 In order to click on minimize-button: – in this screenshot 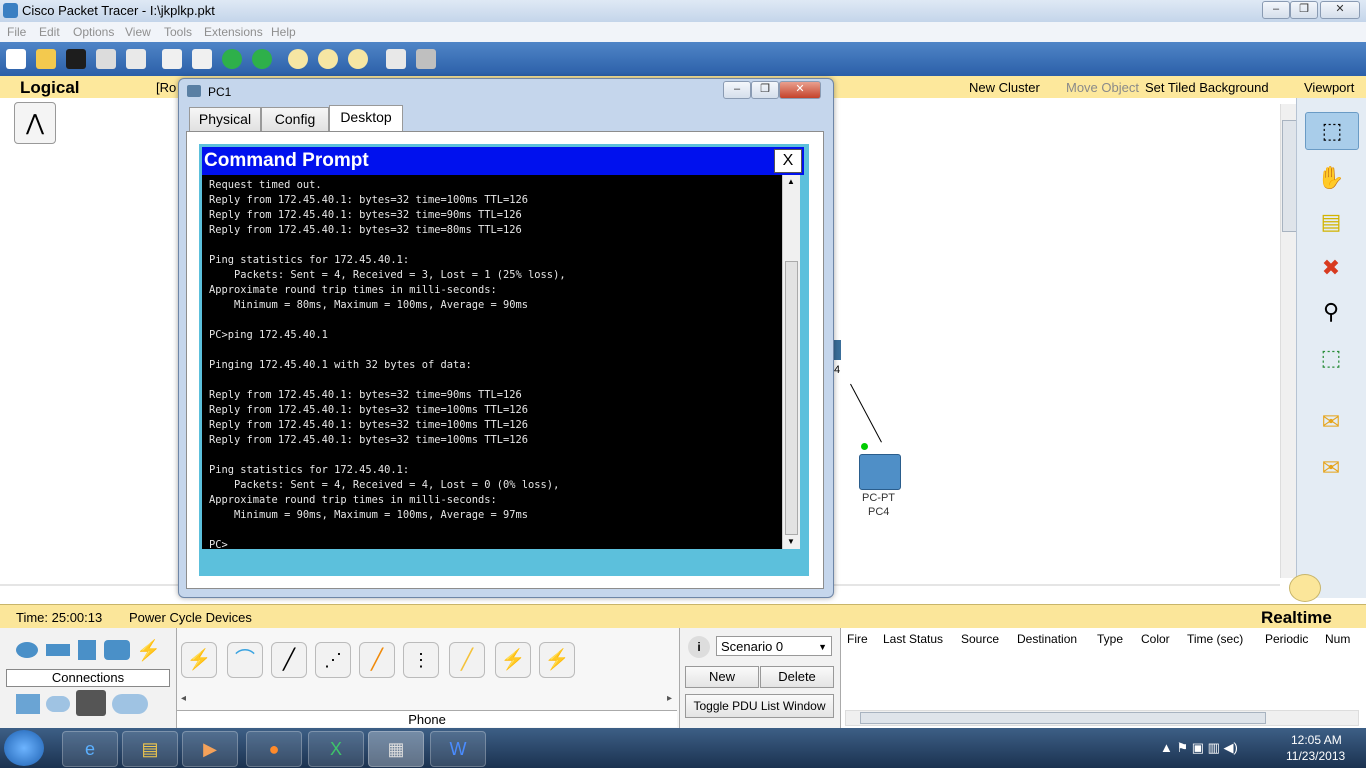, I will do `click(1276, 10)`.